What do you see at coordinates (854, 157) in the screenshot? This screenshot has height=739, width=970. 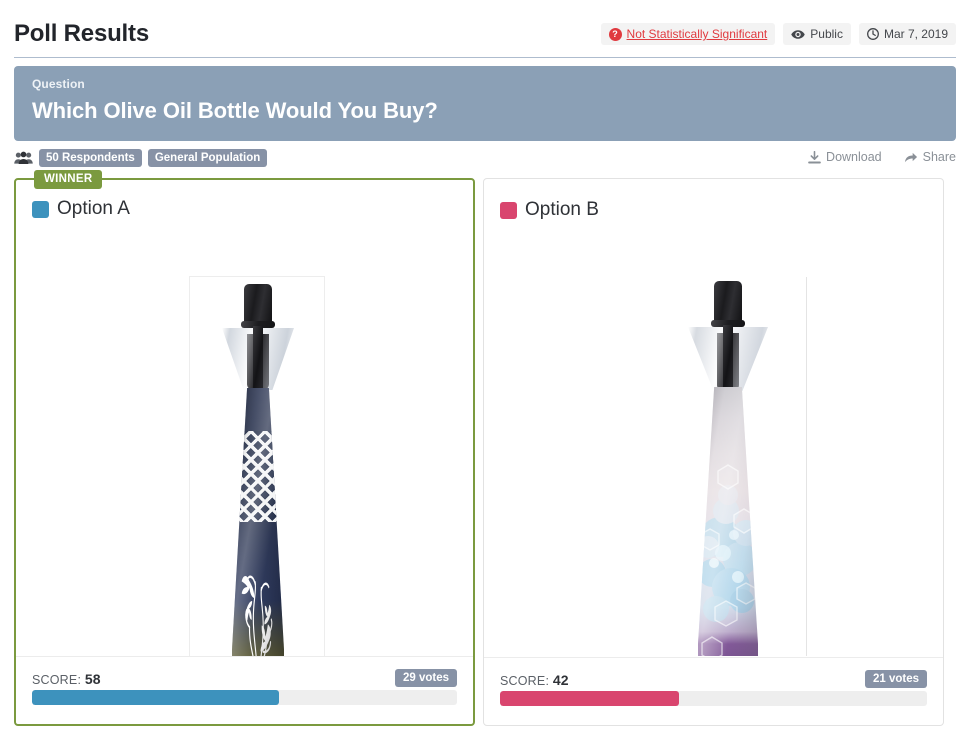 I see `download-label: Download` at bounding box center [854, 157].